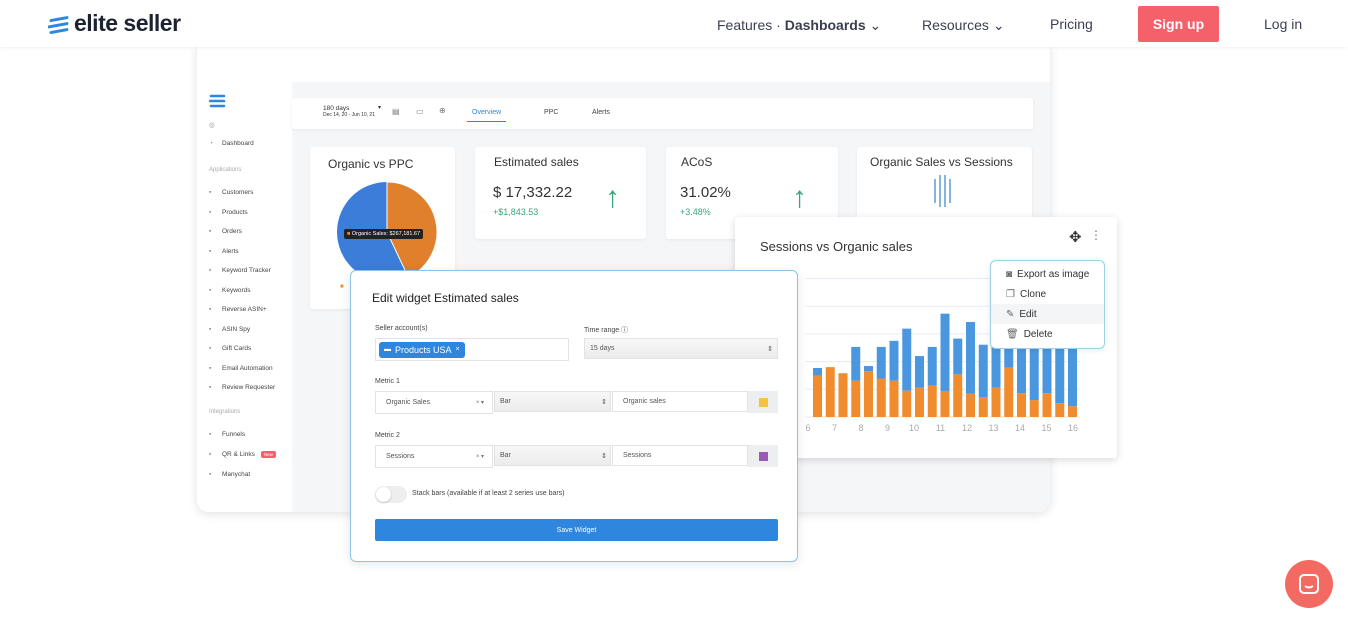 This screenshot has height=620, width=1348. What do you see at coordinates (458, 349) in the screenshot?
I see `remove-chip-icon: ×` at bounding box center [458, 349].